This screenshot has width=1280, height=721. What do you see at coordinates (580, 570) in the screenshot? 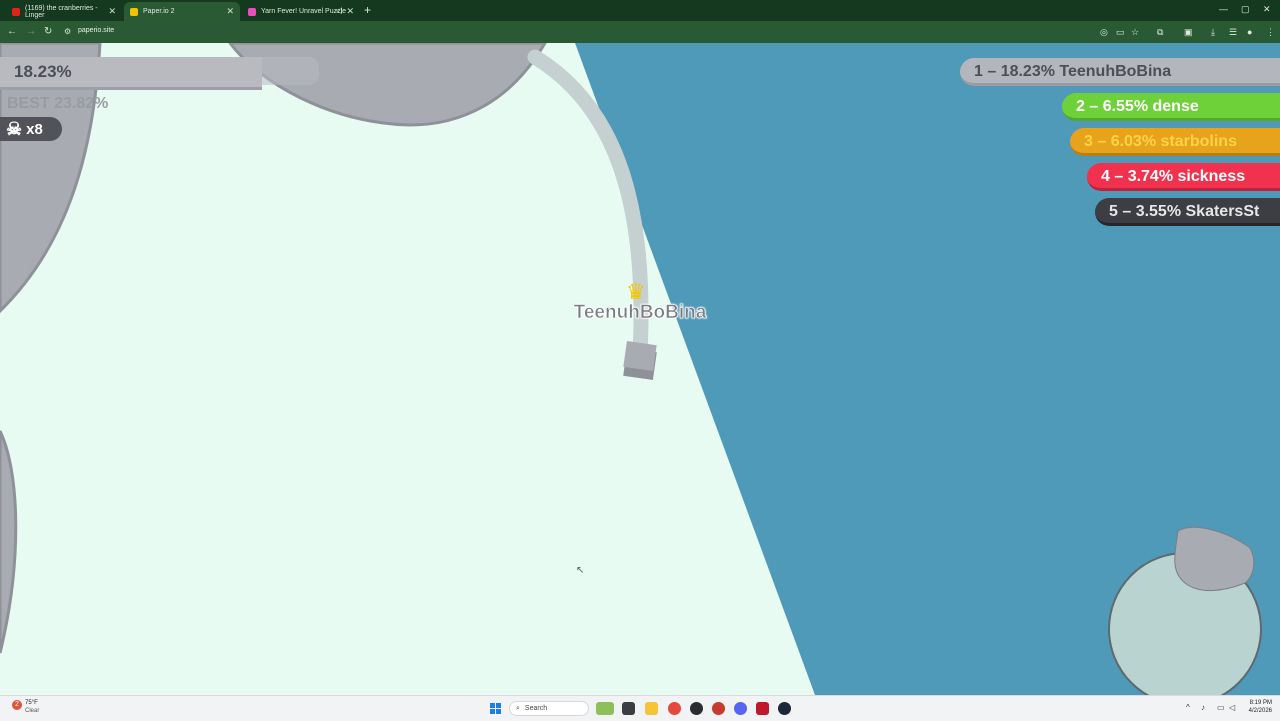
I see `mouse-cursor-icon: ↖` at bounding box center [580, 570].